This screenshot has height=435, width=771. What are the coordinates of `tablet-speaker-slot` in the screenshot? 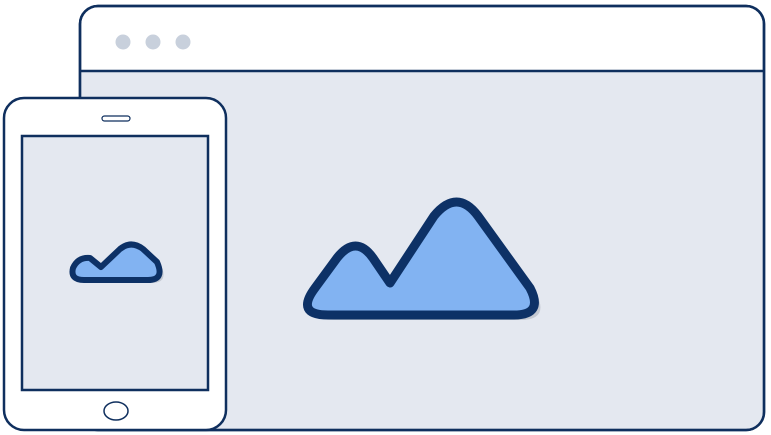 It's located at (116, 118).